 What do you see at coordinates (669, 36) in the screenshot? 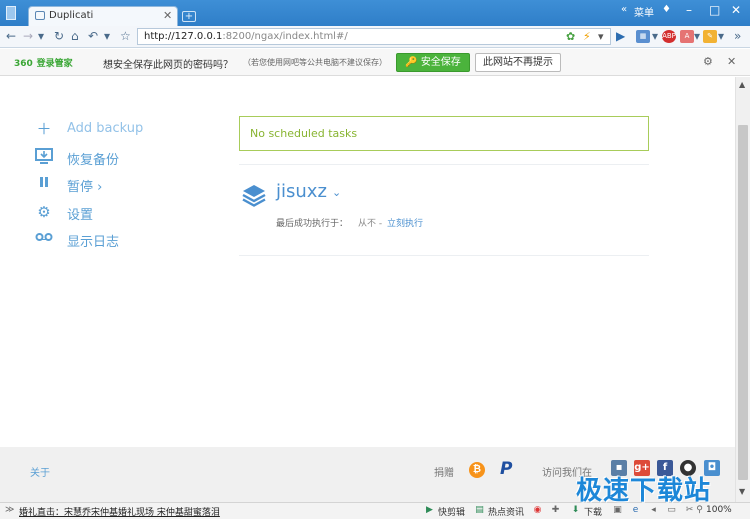
I see `adblock-icon: ABP` at bounding box center [669, 36].